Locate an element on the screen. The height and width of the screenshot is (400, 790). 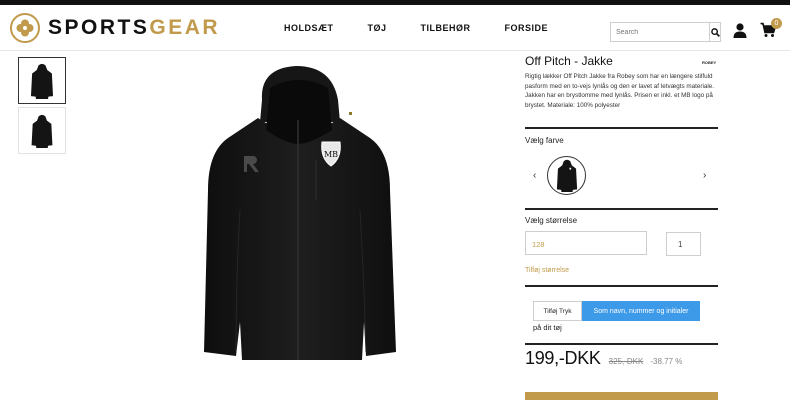
thumbnail-back is located at coordinates (42, 130).